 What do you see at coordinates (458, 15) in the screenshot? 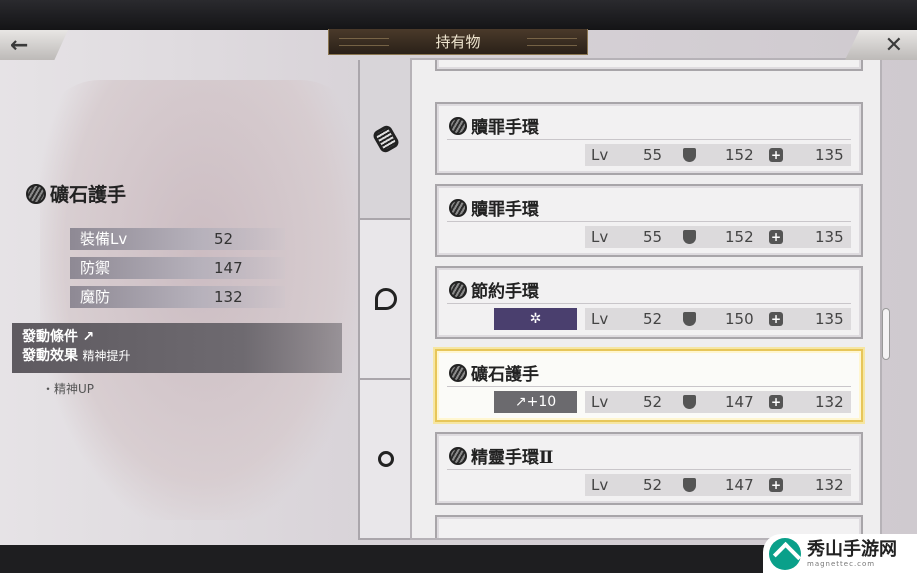
I see `top-bar` at bounding box center [458, 15].